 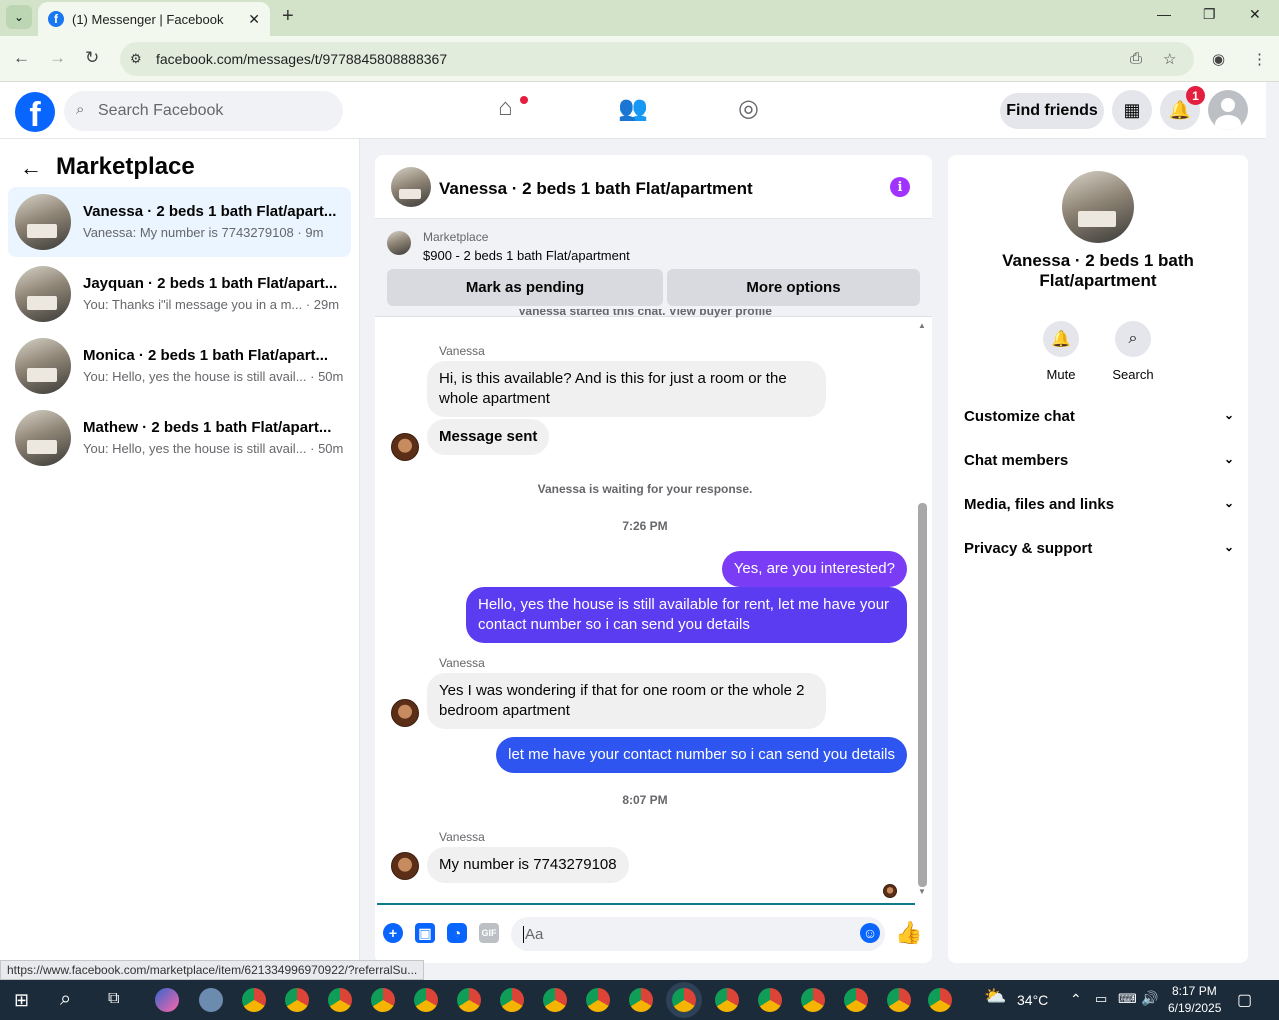 I want to click on gif-icon: GIF, so click(x=489, y=933).